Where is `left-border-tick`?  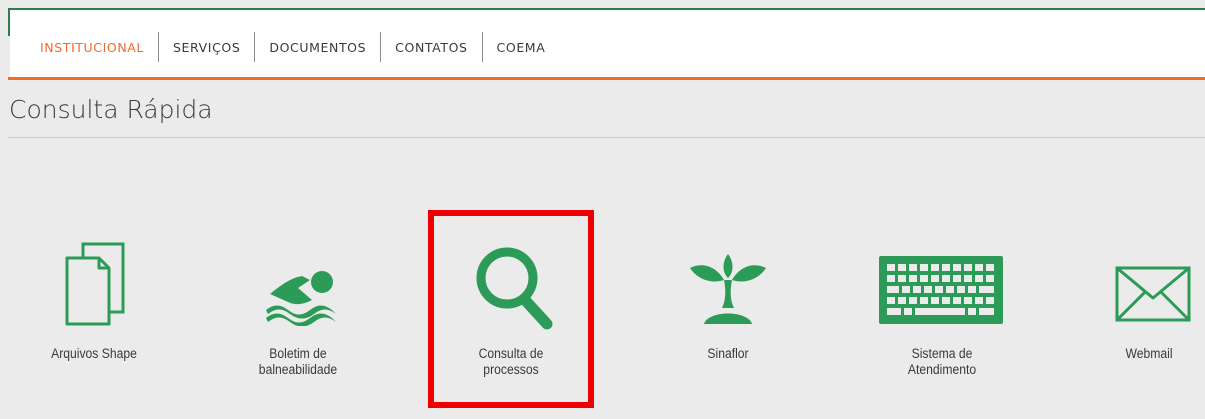 left-border-tick is located at coordinates (9, 22).